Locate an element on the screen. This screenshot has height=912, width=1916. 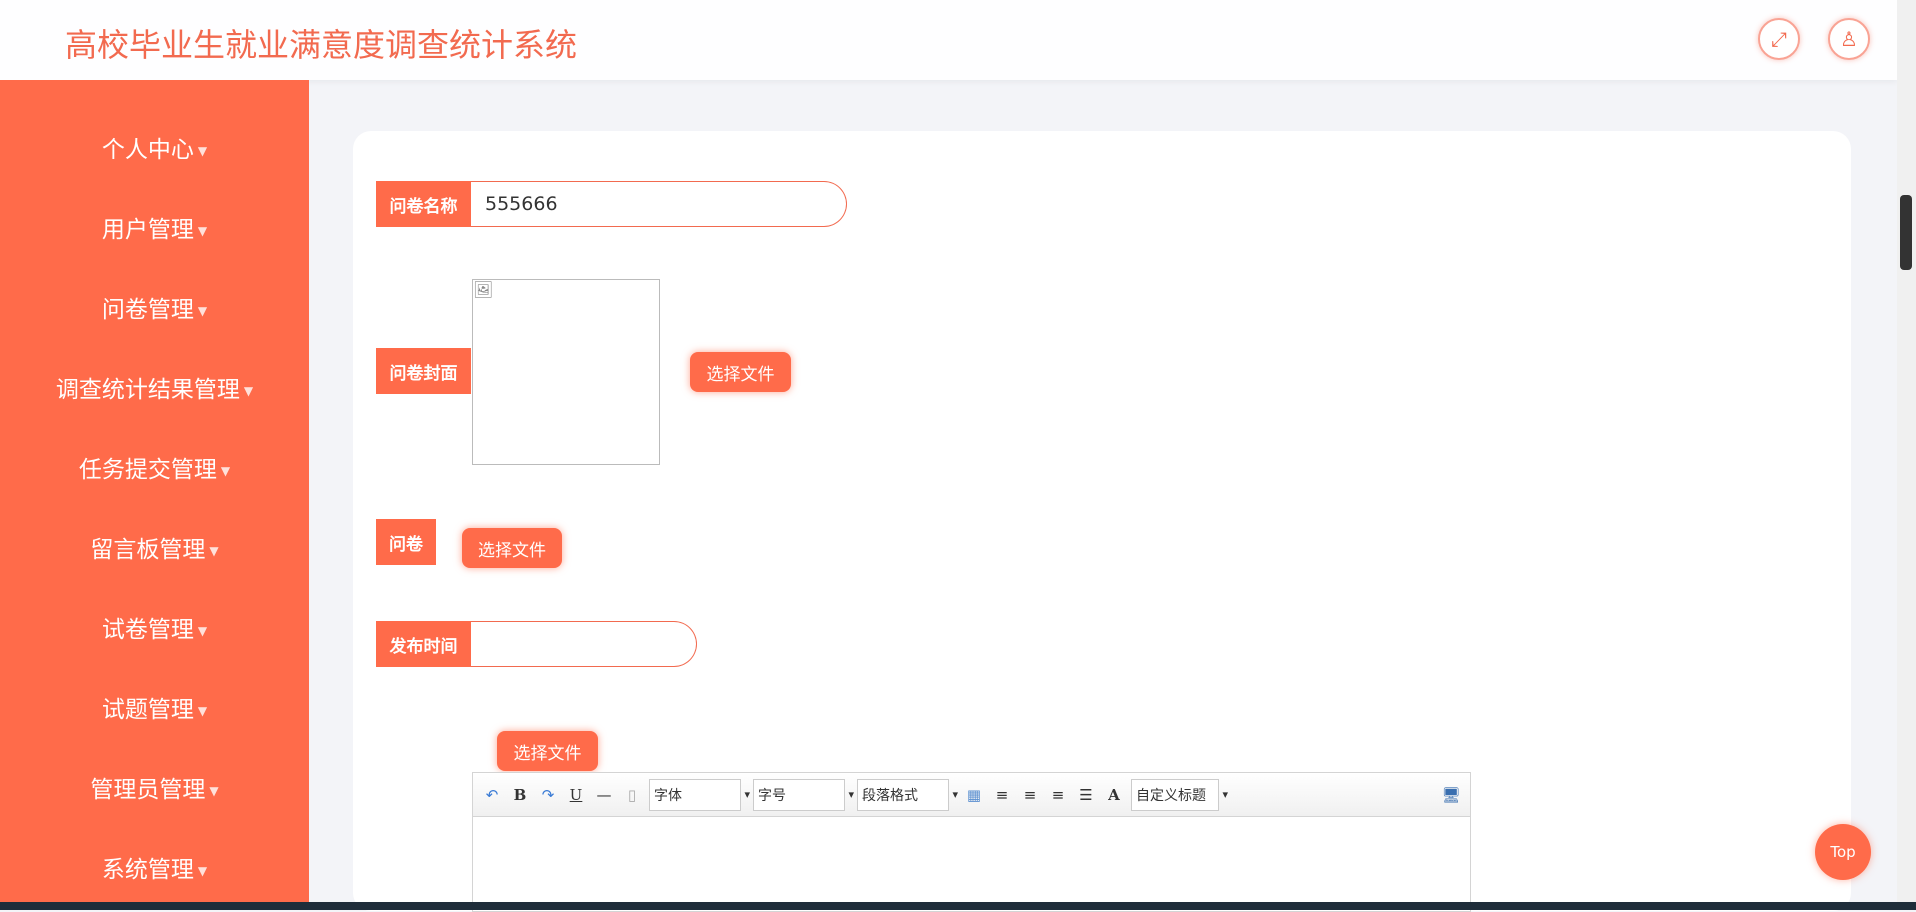
sidebar-item-label: 任务提交管理 is located at coordinates (147, 470).